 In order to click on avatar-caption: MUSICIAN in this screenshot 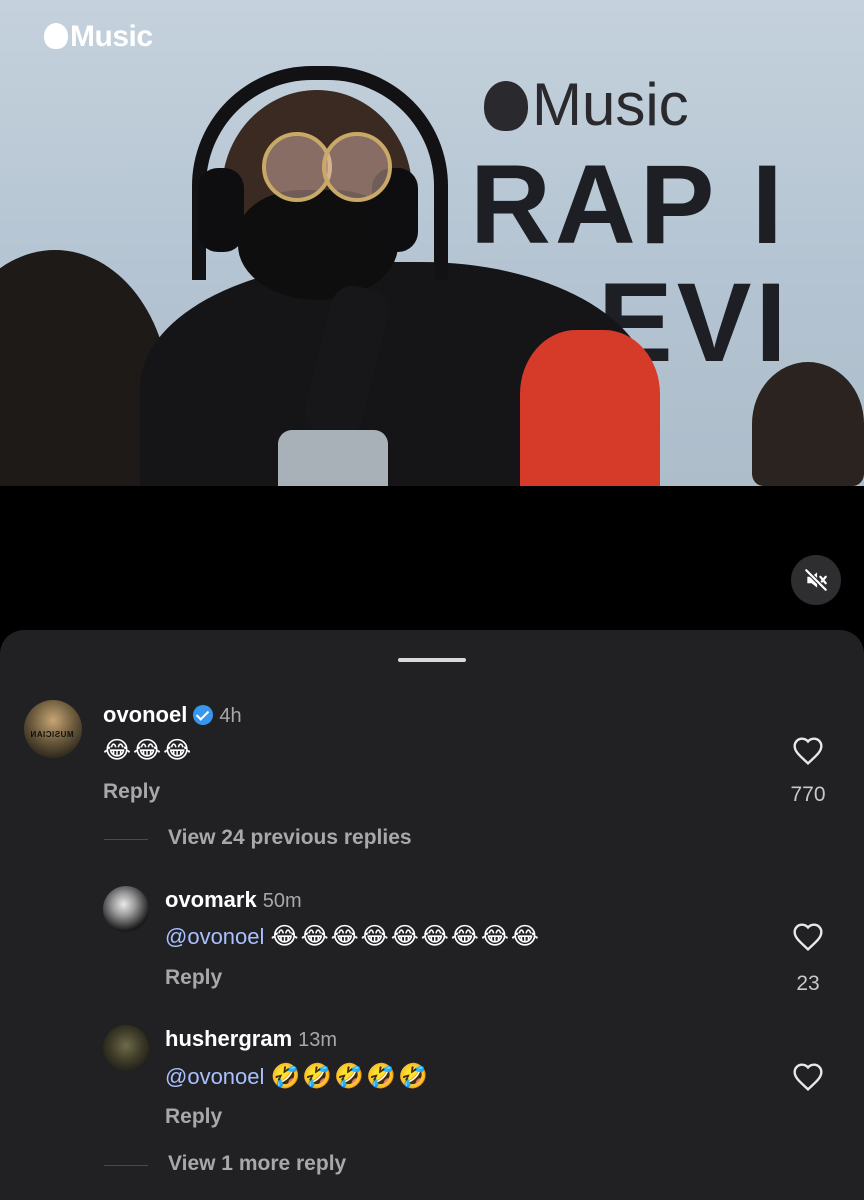, I will do `click(52, 734)`.